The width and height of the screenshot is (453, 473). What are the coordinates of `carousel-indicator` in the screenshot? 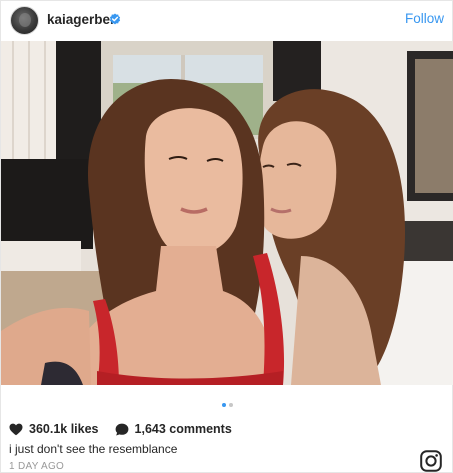 It's located at (227, 400).